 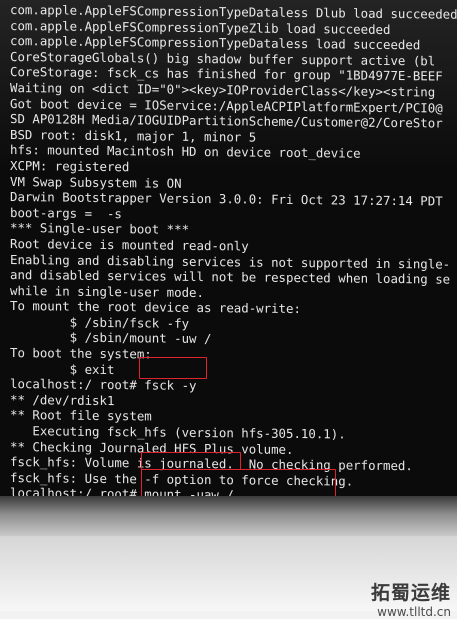 I want to click on highlight-mount-command, so click(x=191, y=461).